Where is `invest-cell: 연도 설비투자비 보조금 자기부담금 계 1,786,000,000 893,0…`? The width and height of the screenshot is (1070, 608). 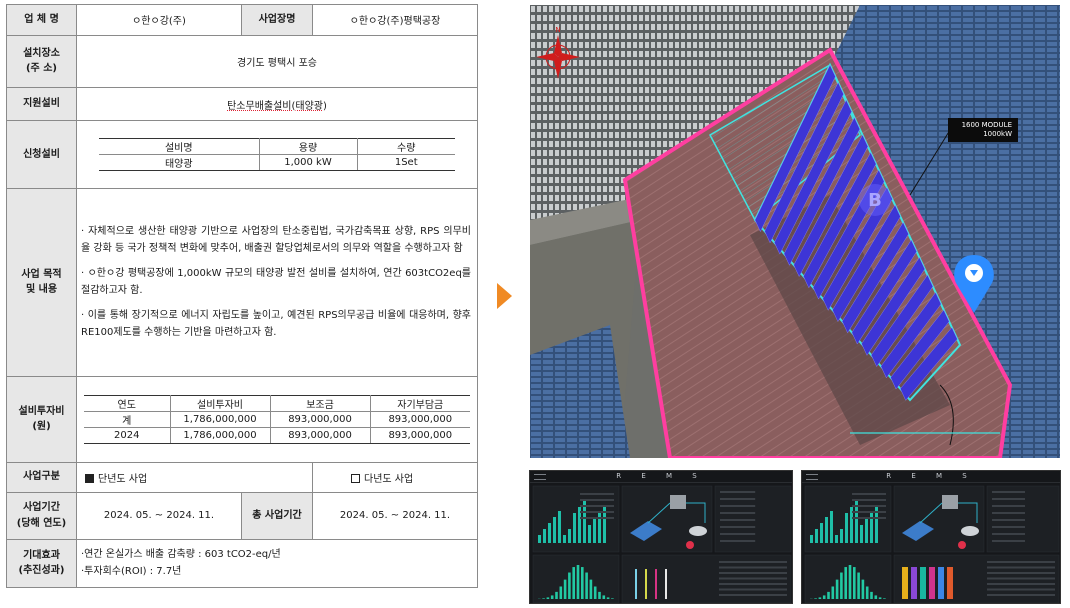
invest-cell: 연도 설비투자비 보조금 자기부담금 계 1,786,000,000 893,0… is located at coordinates (277, 419).